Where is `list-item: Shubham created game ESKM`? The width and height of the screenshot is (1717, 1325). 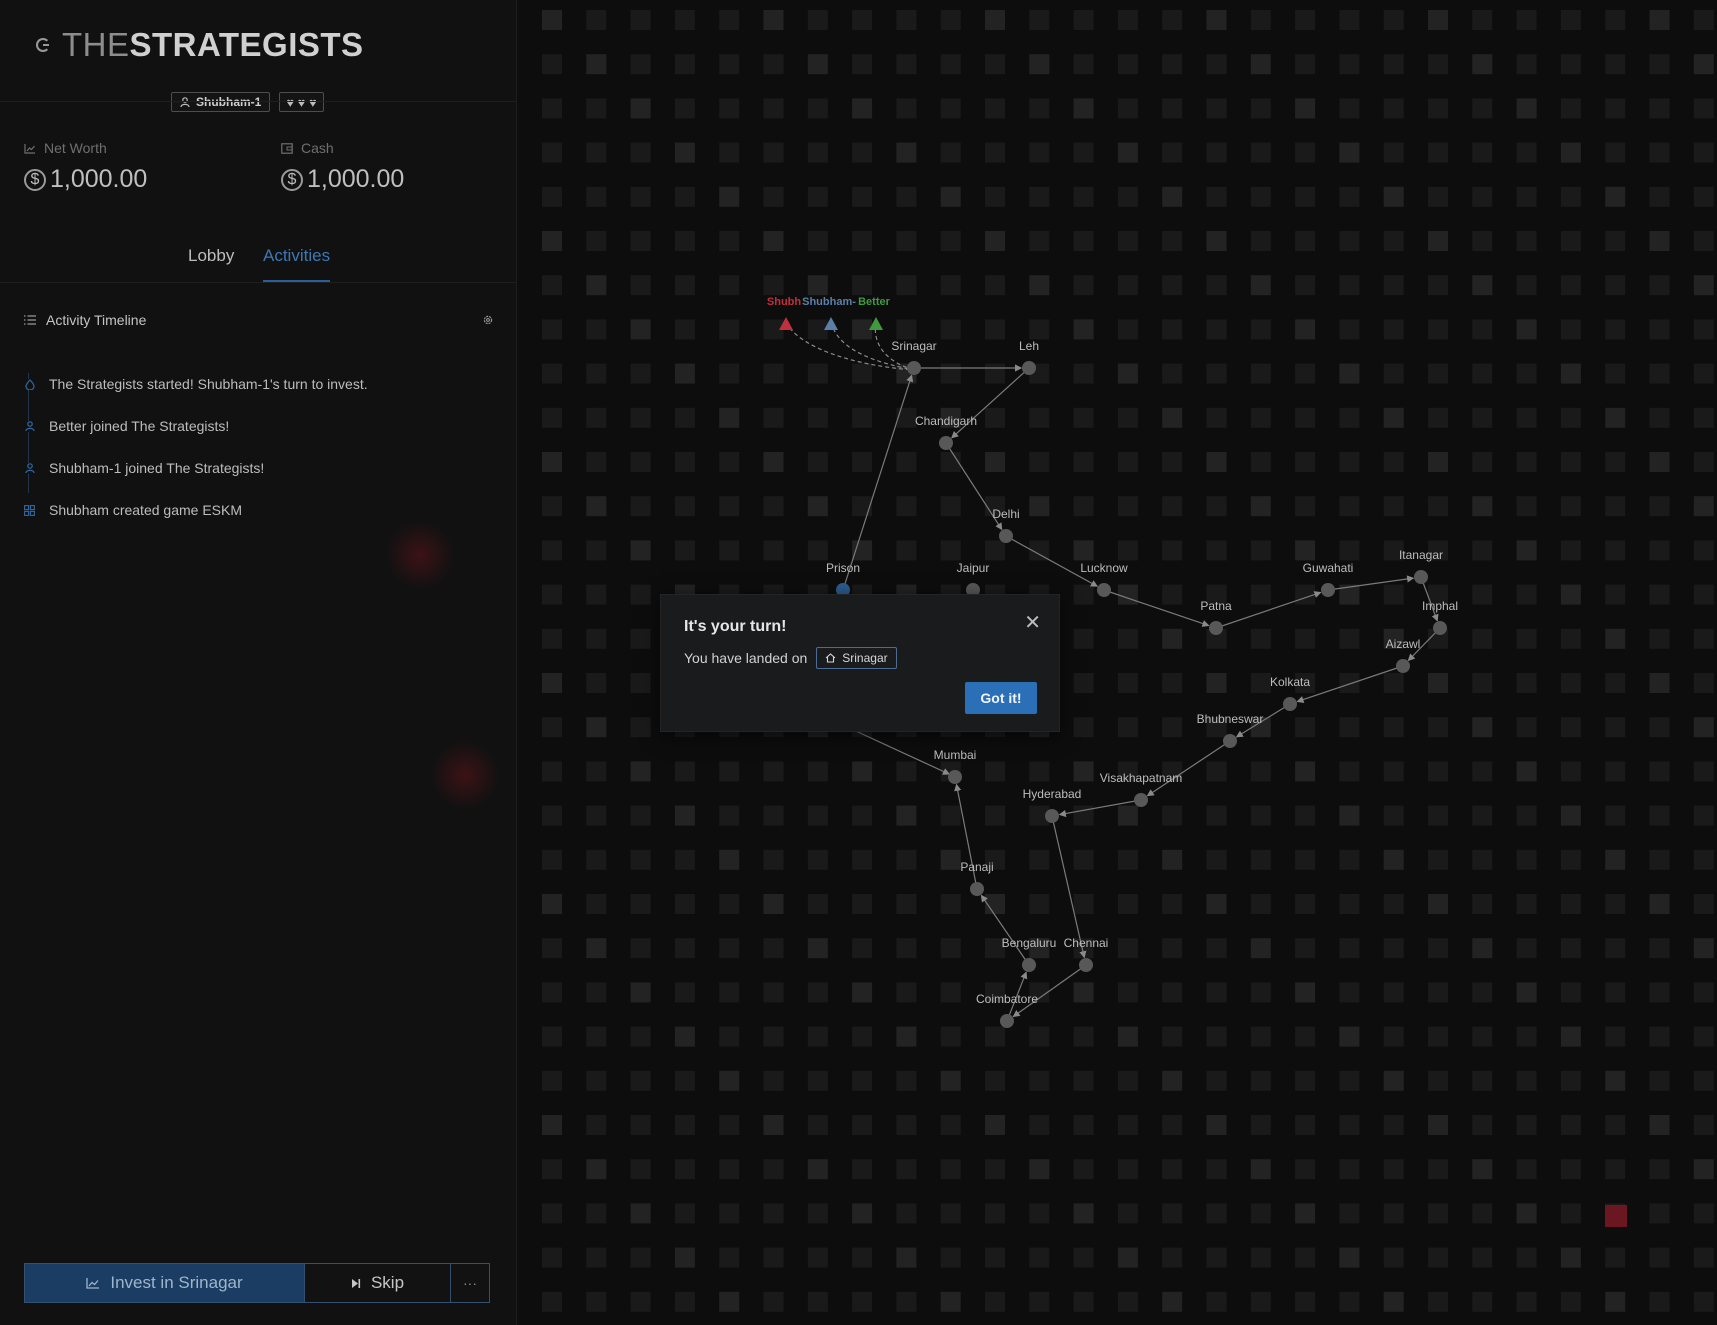 list-item: Shubham created game ESKM is located at coordinates (264, 510).